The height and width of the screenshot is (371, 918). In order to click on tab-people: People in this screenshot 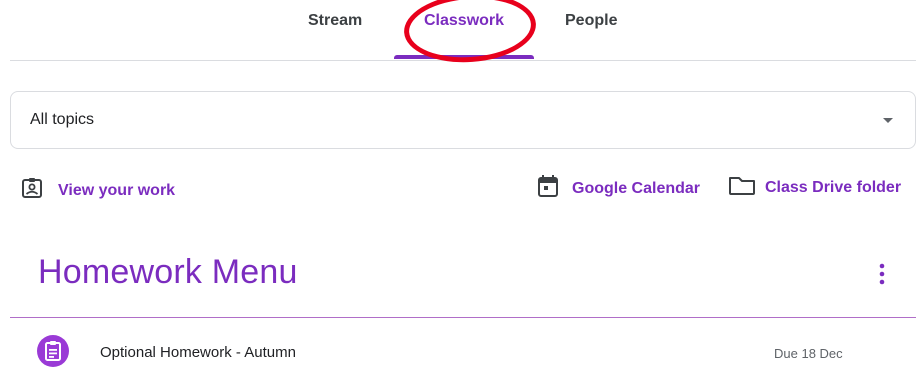, I will do `click(591, 21)`.